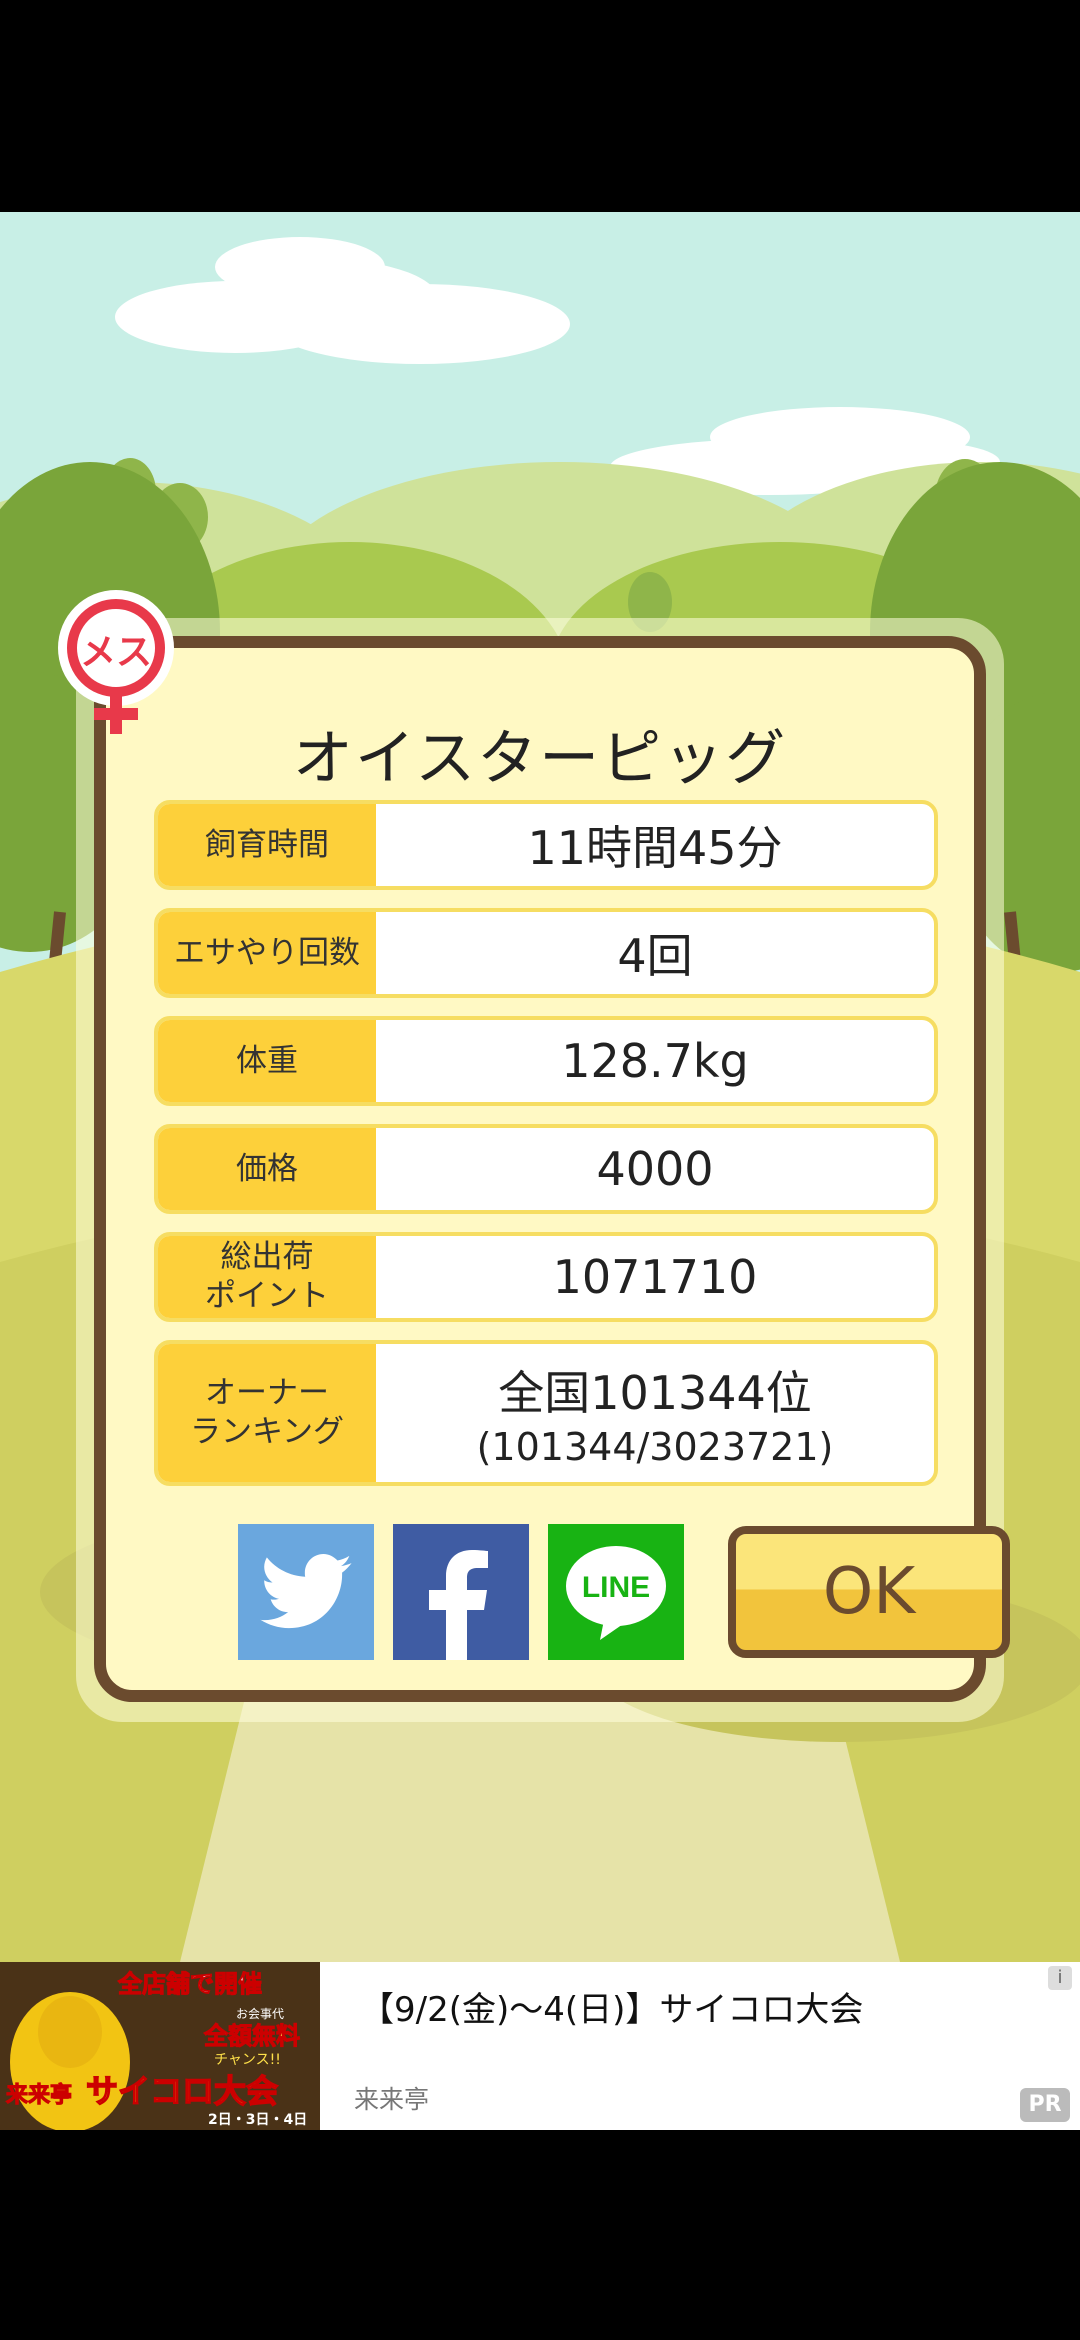  Describe the element at coordinates (869, 1592) in the screenshot. I see `ok-button: OK` at that location.